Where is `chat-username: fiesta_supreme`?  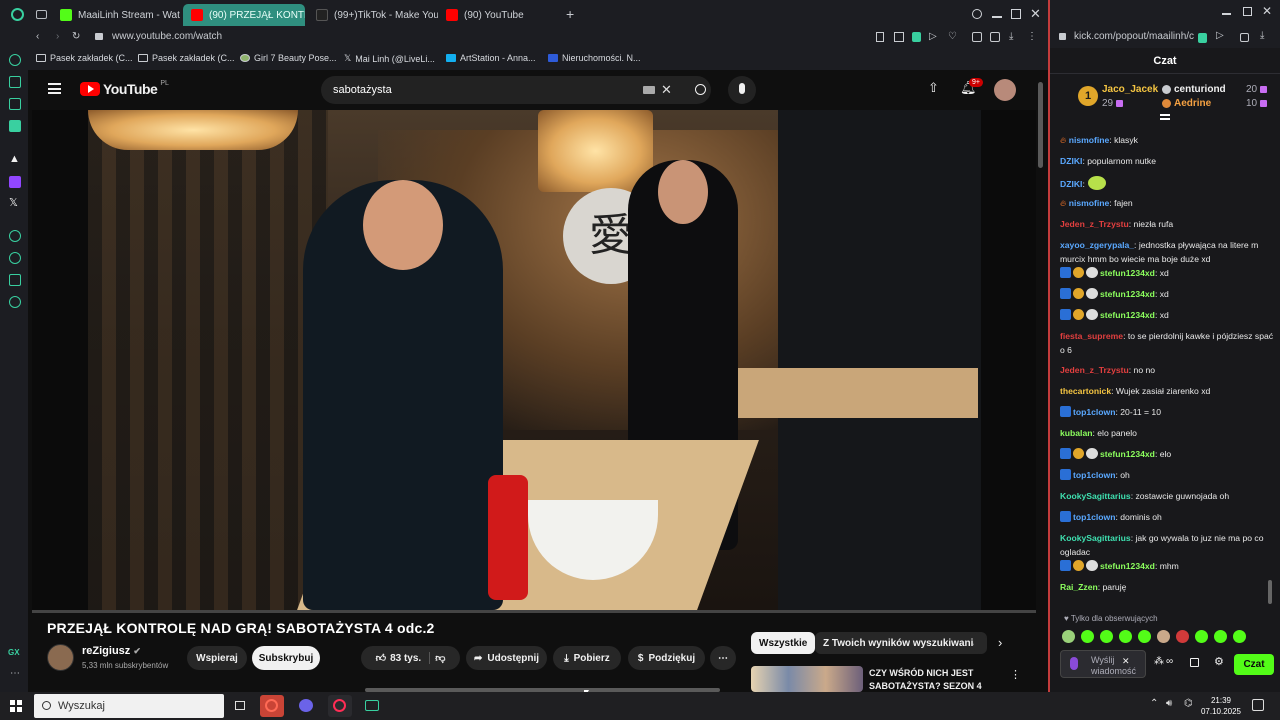 chat-username: fiesta_supreme is located at coordinates (1091, 336).